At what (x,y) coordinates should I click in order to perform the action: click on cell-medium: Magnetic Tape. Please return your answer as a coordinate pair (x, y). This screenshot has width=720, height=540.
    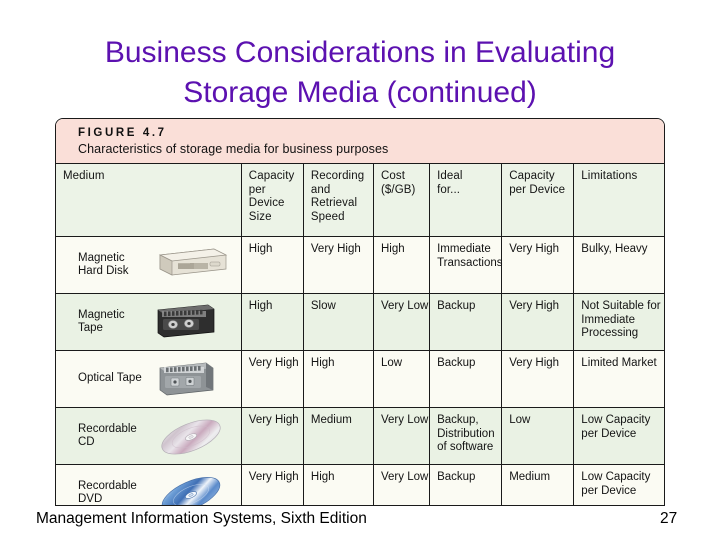
    Looking at the image, I should click on (149, 322).